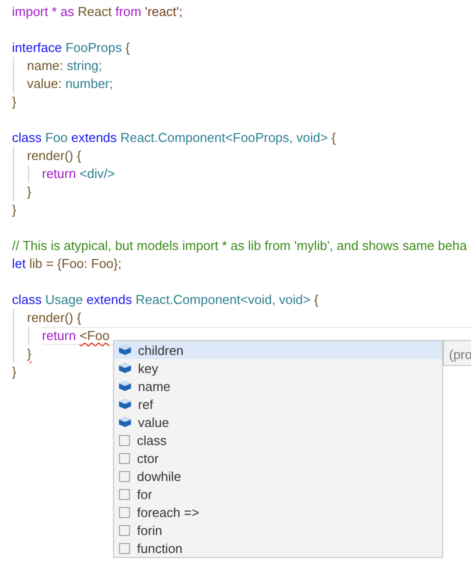 The width and height of the screenshot is (471, 571). What do you see at coordinates (278, 458) in the screenshot?
I see `suggestion-item: ctor` at bounding box center [278, 458].